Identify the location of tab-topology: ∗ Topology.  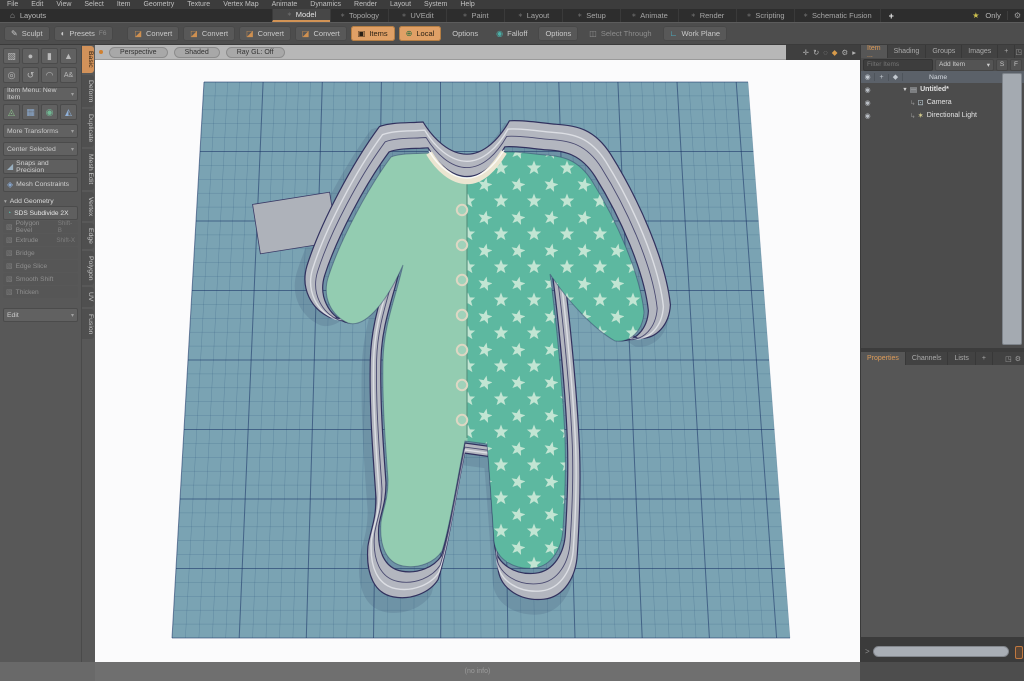
(359, 15).